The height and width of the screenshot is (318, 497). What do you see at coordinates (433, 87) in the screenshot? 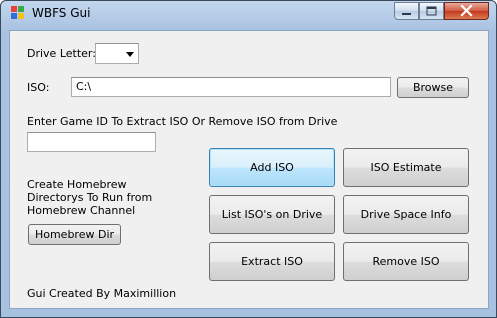
I see `browse-button: Browse` at bounding box center [433, 87].